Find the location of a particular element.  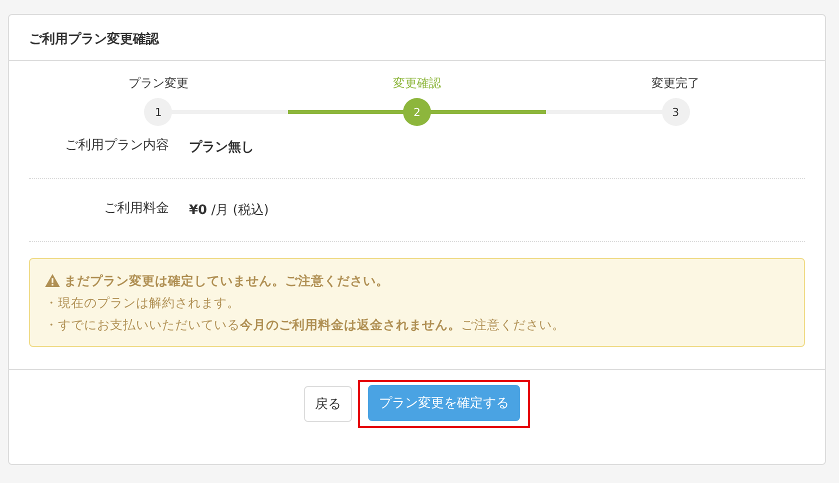

detail-value: プラン無し is located at coordinates (222, 147).